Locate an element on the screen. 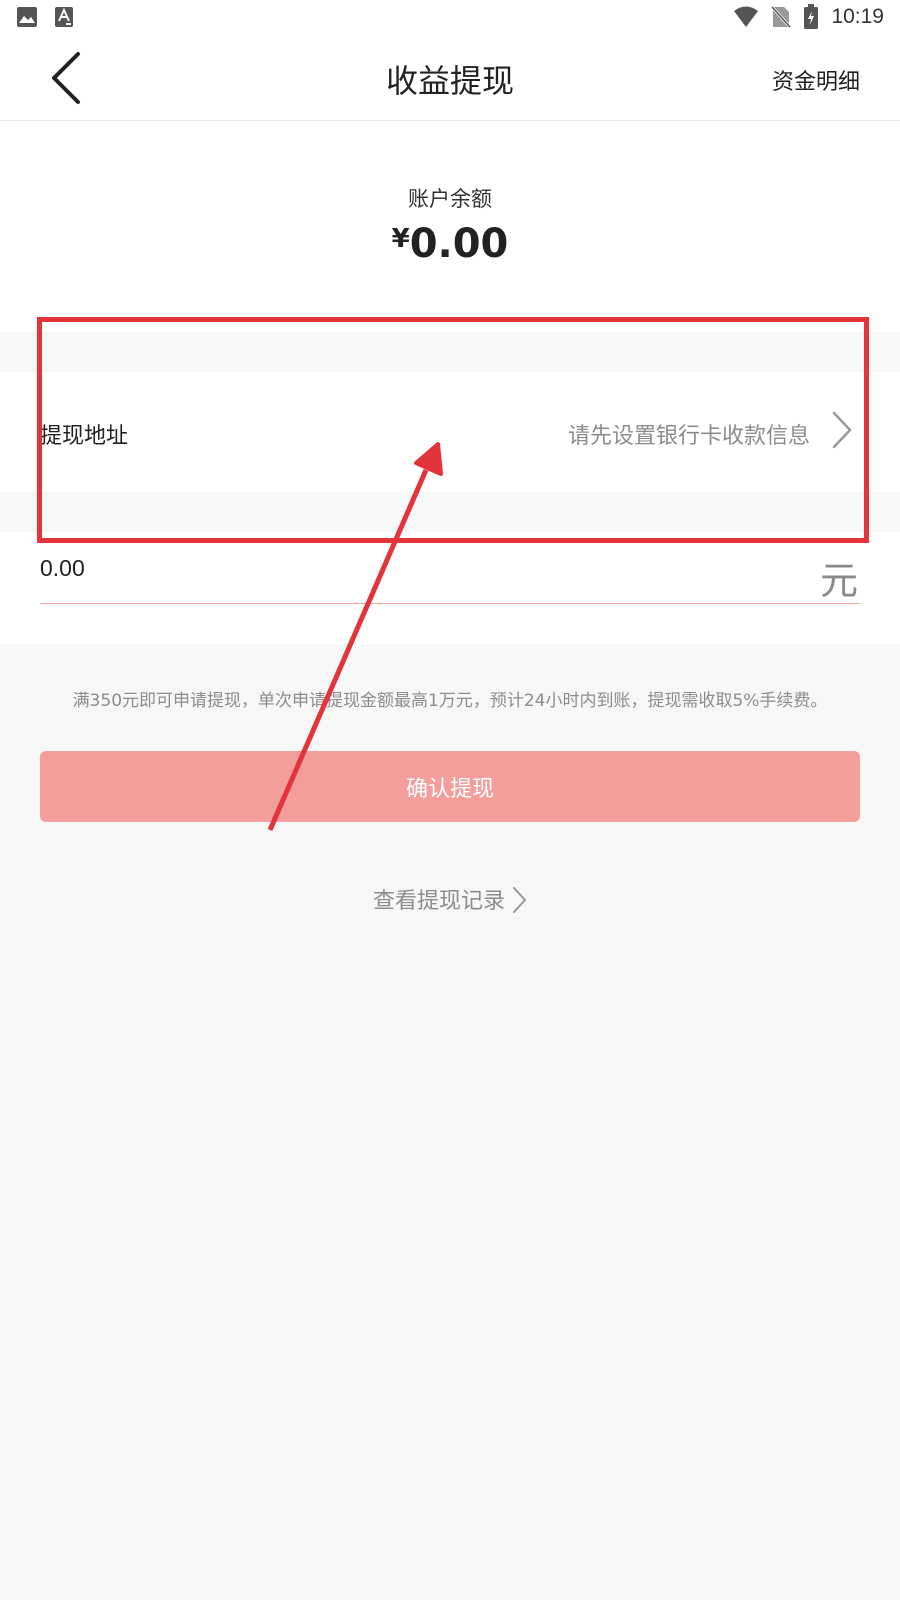  status-bar: 10:19 is located at coordinates (450, 18).